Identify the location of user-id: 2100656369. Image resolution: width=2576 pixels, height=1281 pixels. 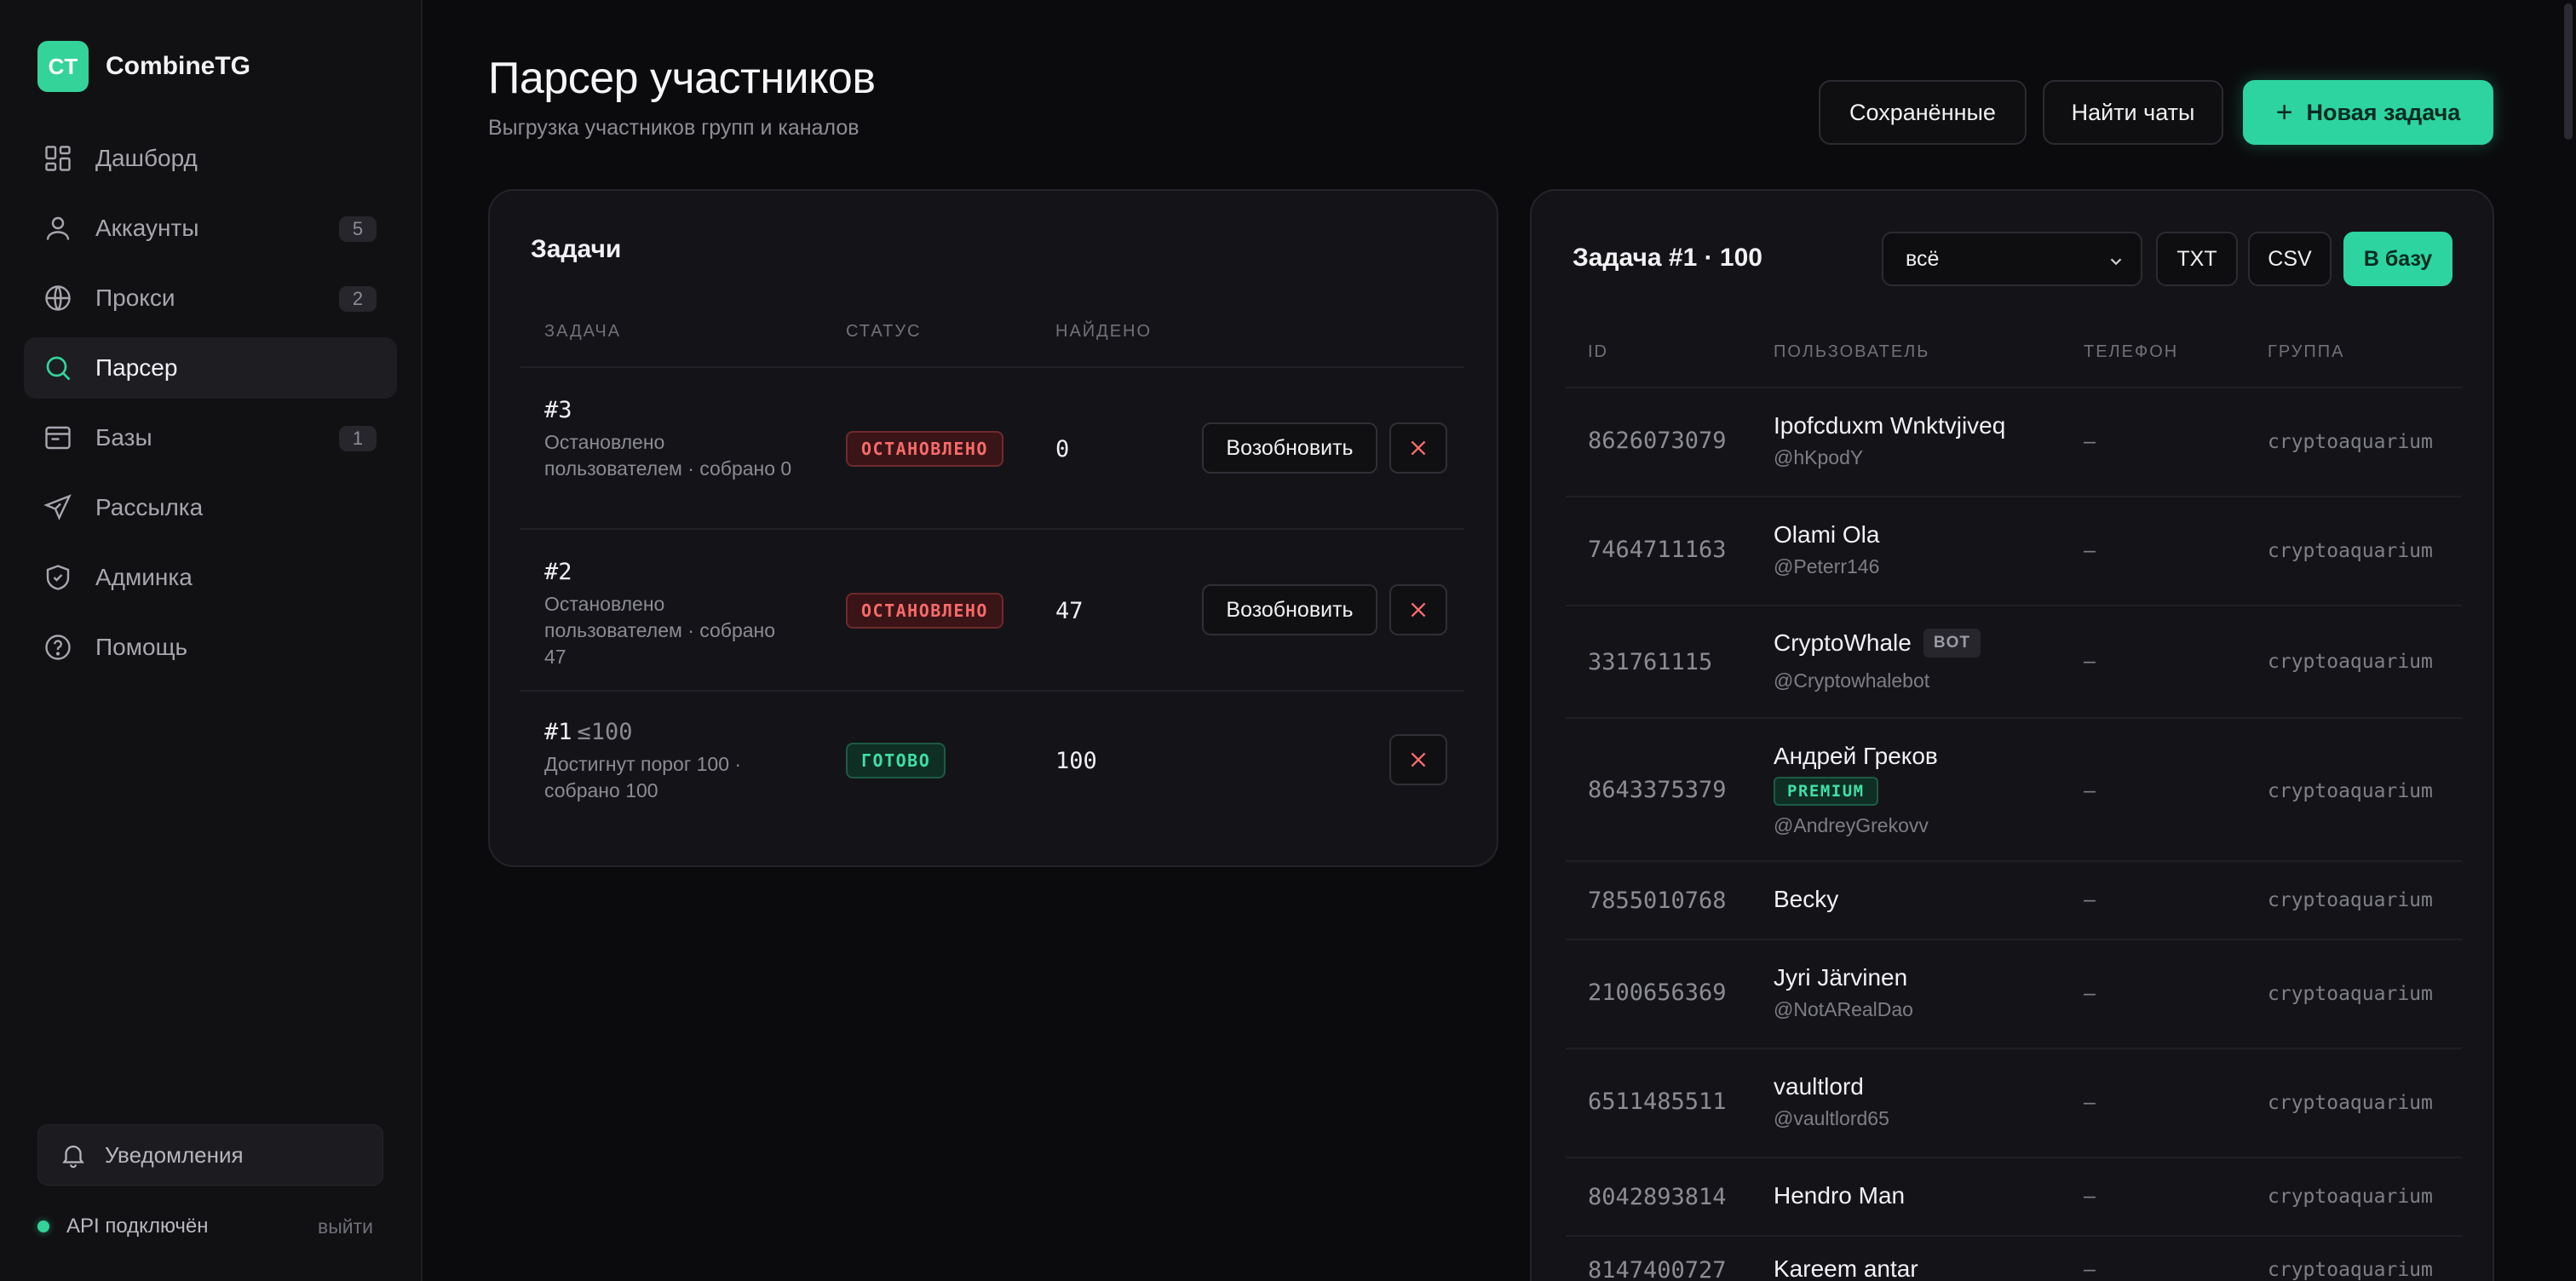
(1657, 992).